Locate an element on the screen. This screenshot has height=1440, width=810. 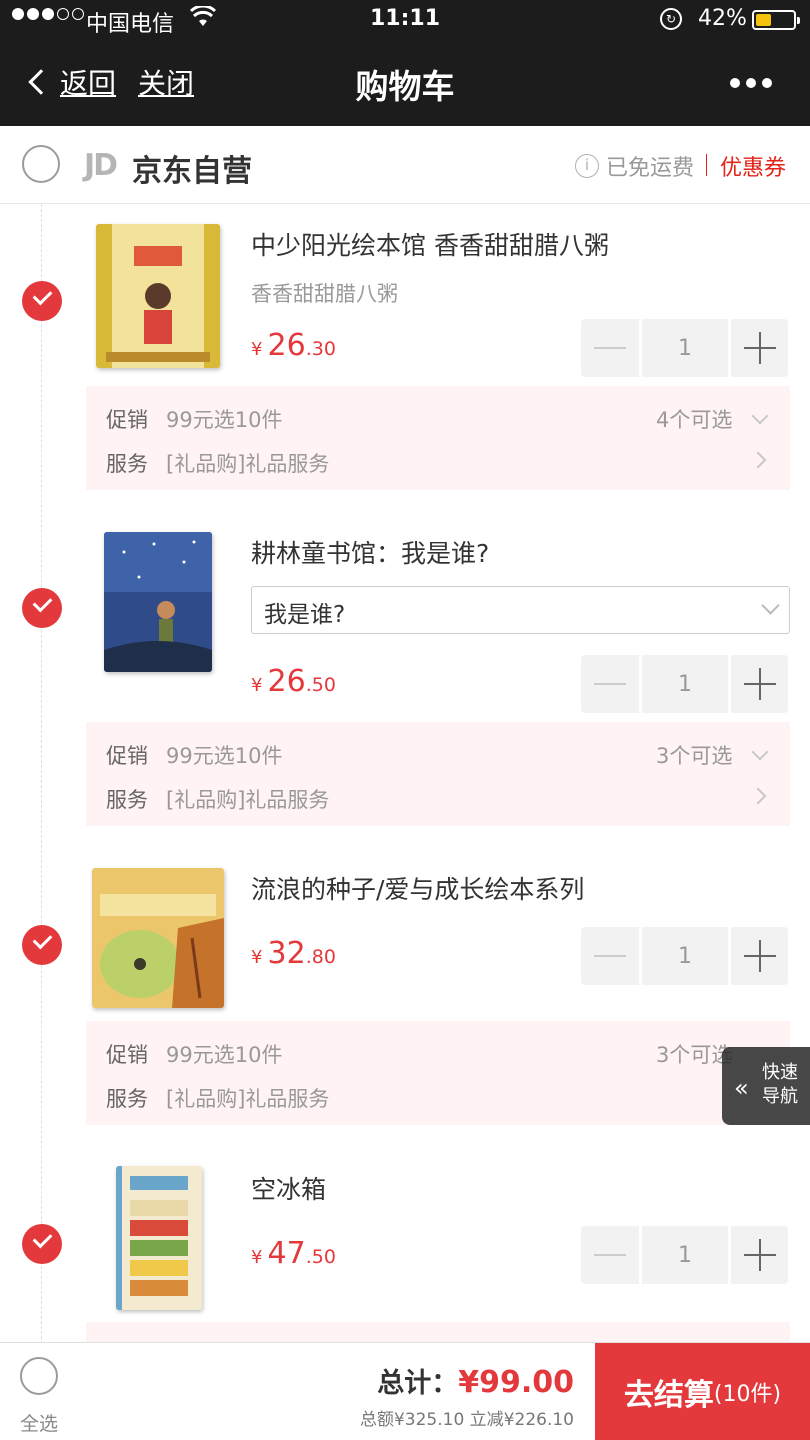
price-integer: 47 is located at coordinates (286, 1253).